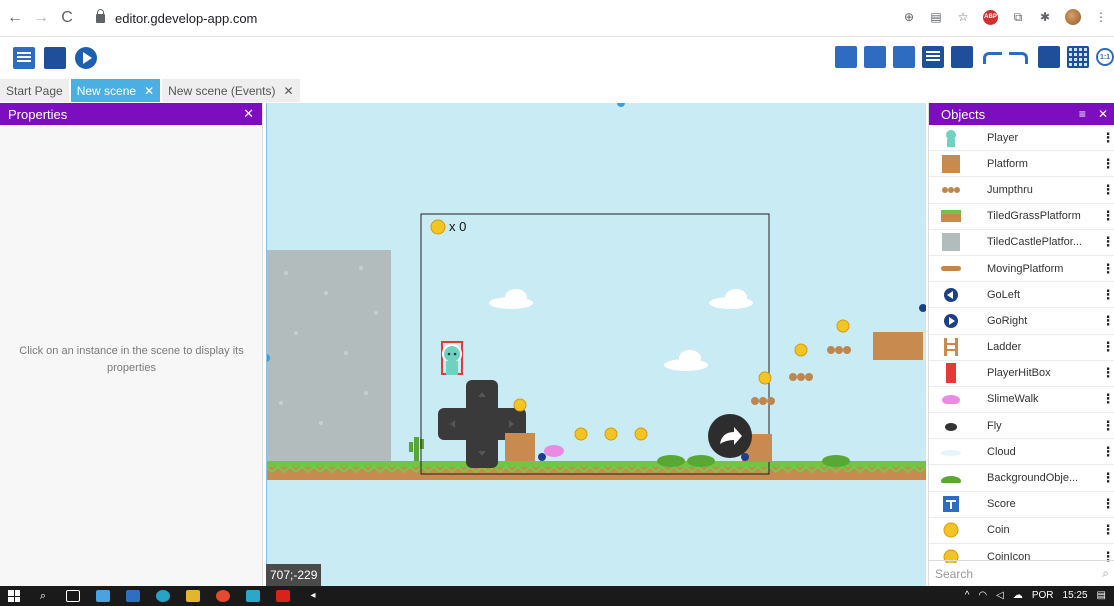 Image resolution: width=1114 pixels, height=606 pixels. I want to click on clock: 15:25, so click(1075, 595).